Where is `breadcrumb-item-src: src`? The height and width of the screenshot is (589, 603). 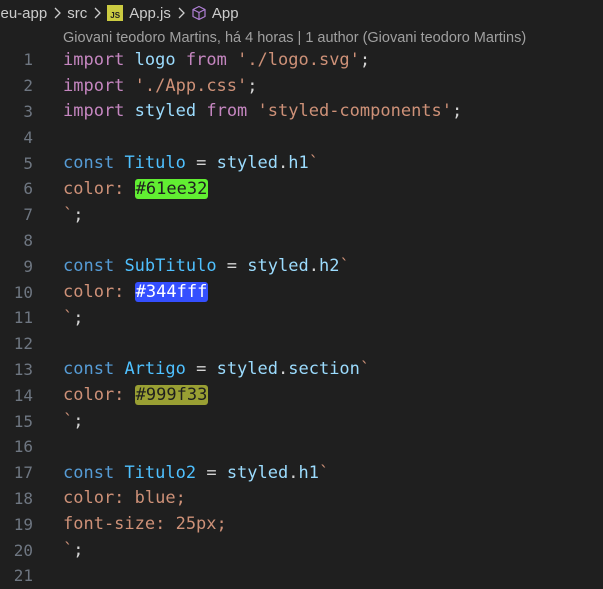
breadcrumb-item-src: src is located at coordinates (77, 13).